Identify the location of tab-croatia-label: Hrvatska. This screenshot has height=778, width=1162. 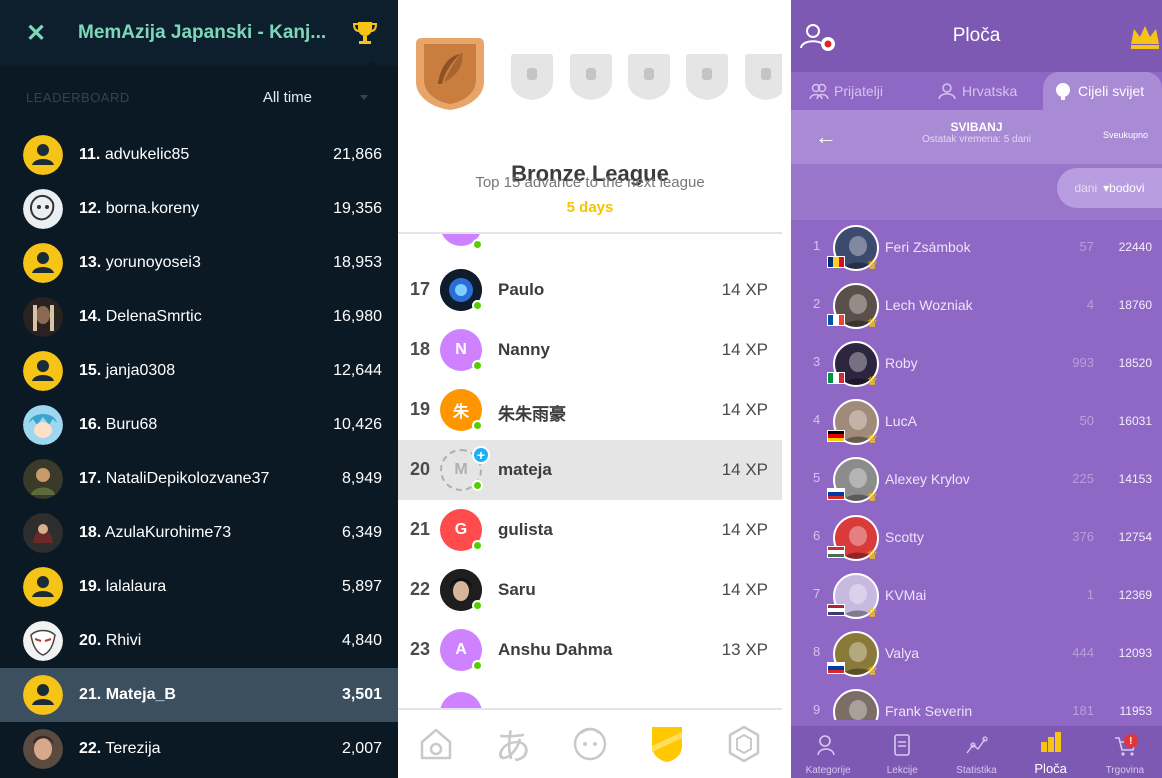
(990, 91).